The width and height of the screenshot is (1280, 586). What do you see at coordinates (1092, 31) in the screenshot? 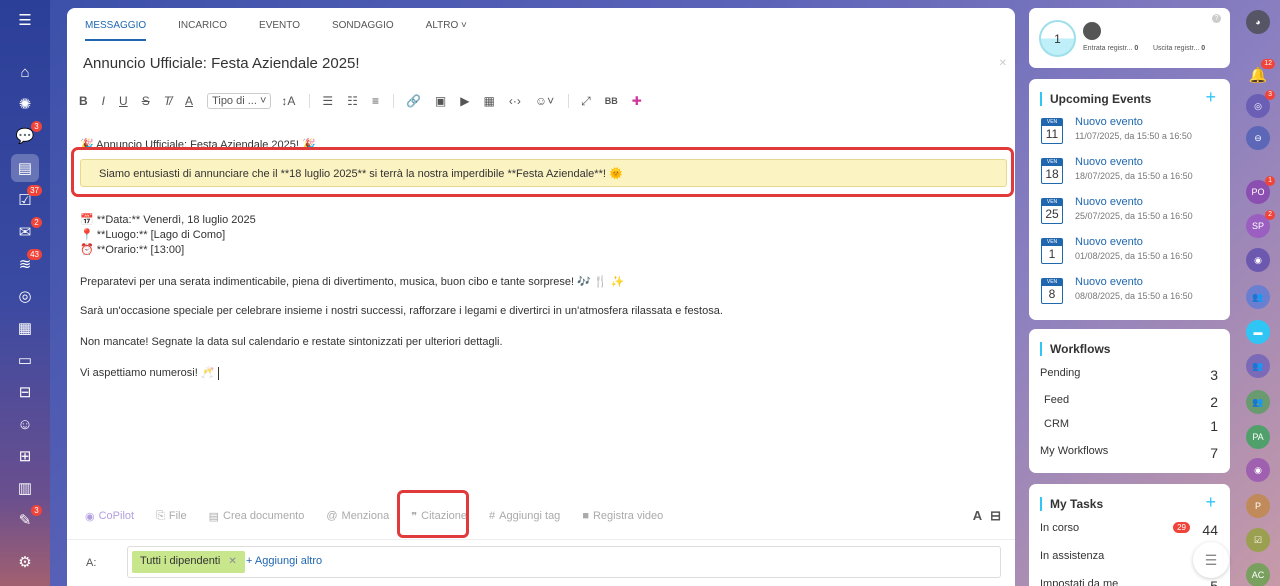
I see `user-avatar` at bounding box center [1092, 31].